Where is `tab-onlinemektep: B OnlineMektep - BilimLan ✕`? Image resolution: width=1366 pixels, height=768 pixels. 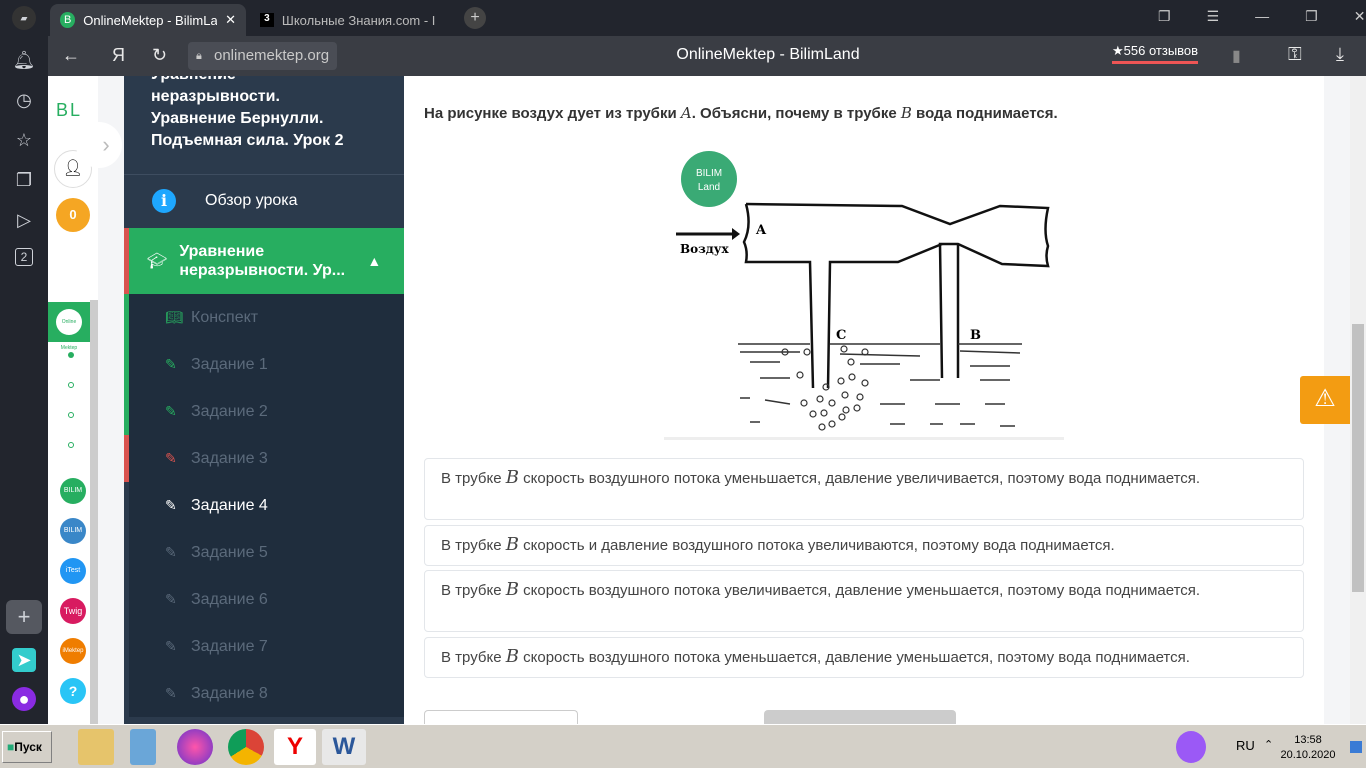 tab-onlinemektep: B OnlineMektep - BilimLan ✕ is located at coordinates (148, 20).